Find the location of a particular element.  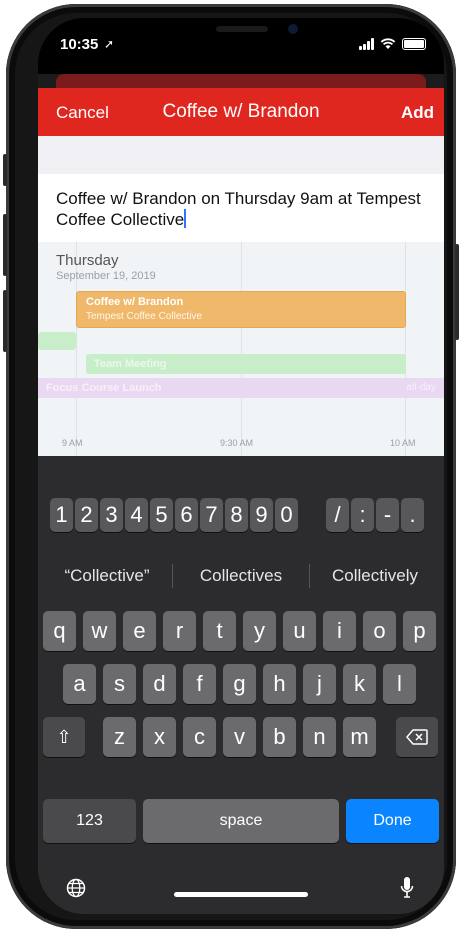

status-icons is located at coordinates (392, 44).